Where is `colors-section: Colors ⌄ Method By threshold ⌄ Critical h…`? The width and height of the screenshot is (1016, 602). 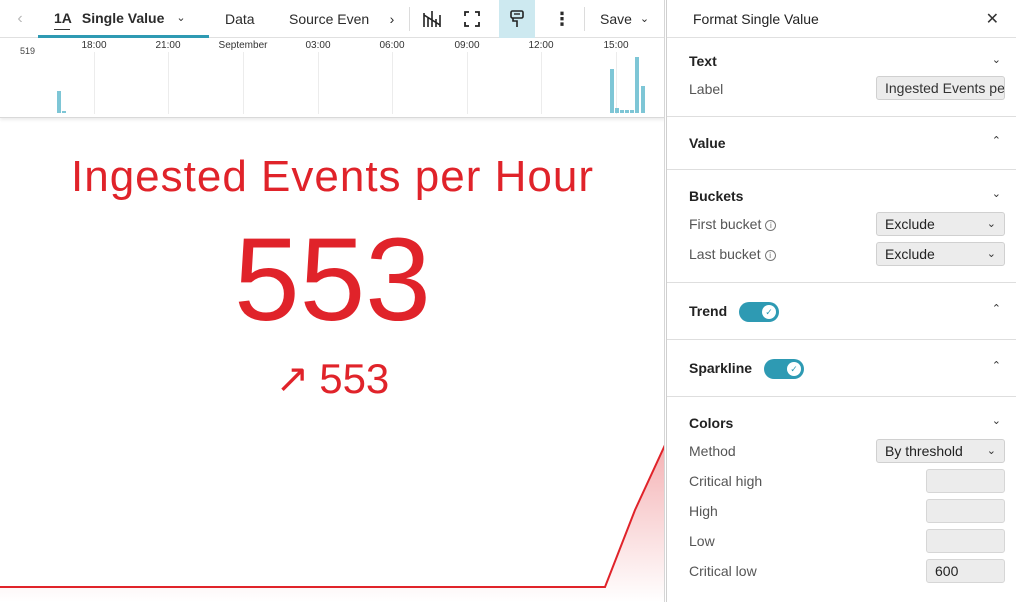
colors-section: Colors ⌄ Method By threshold ⌄ Critical h… is located at coordinates (841, 499).